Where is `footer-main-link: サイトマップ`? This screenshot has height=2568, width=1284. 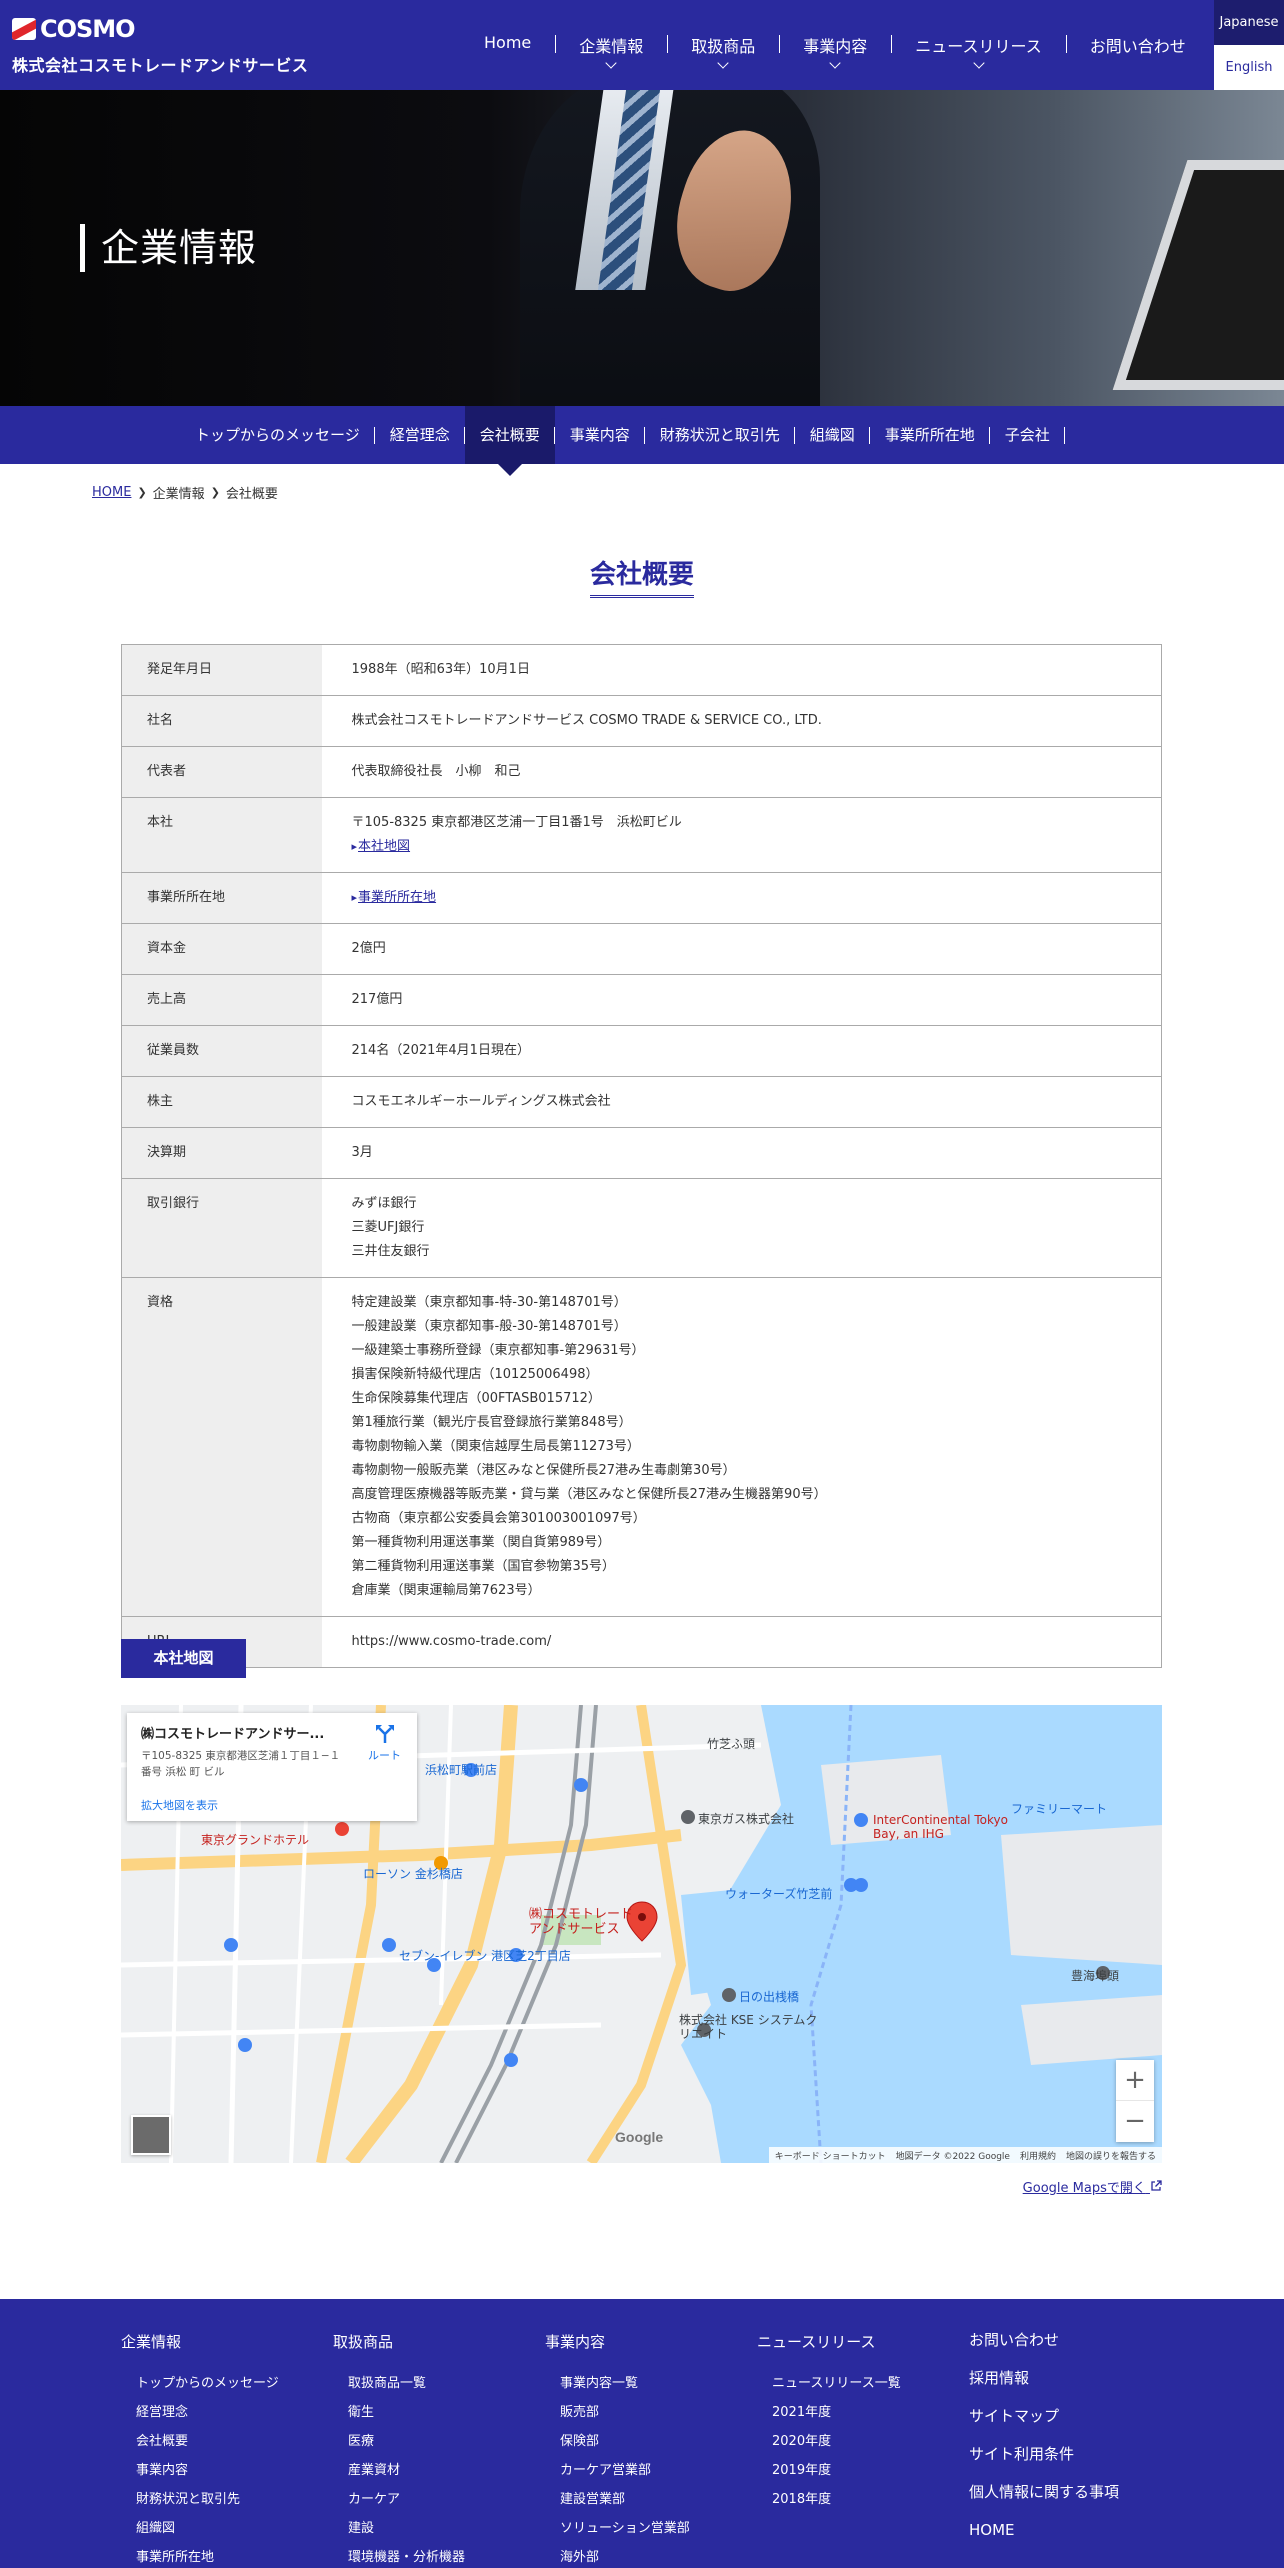 footer-main-link: サイトマップ is located at coordinates (1044, 2426).